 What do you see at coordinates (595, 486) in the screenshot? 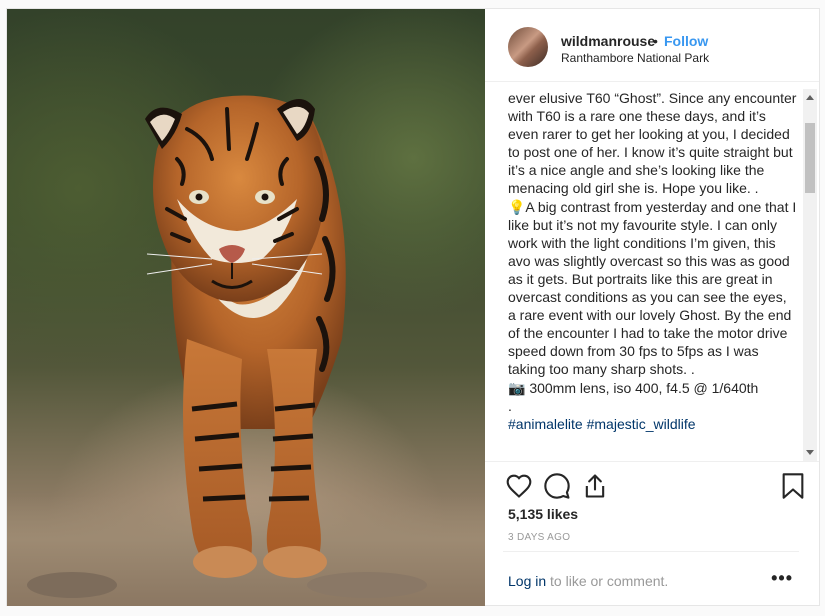
I see `share-icon` at bounding box center [595, 486].